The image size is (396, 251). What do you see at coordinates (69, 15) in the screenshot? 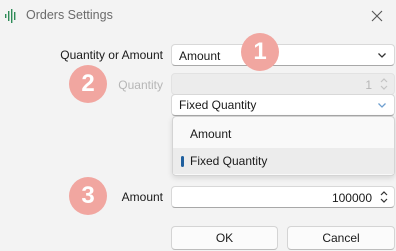
I see `window-title: Orders Settings` at bounding box center [69, 15].